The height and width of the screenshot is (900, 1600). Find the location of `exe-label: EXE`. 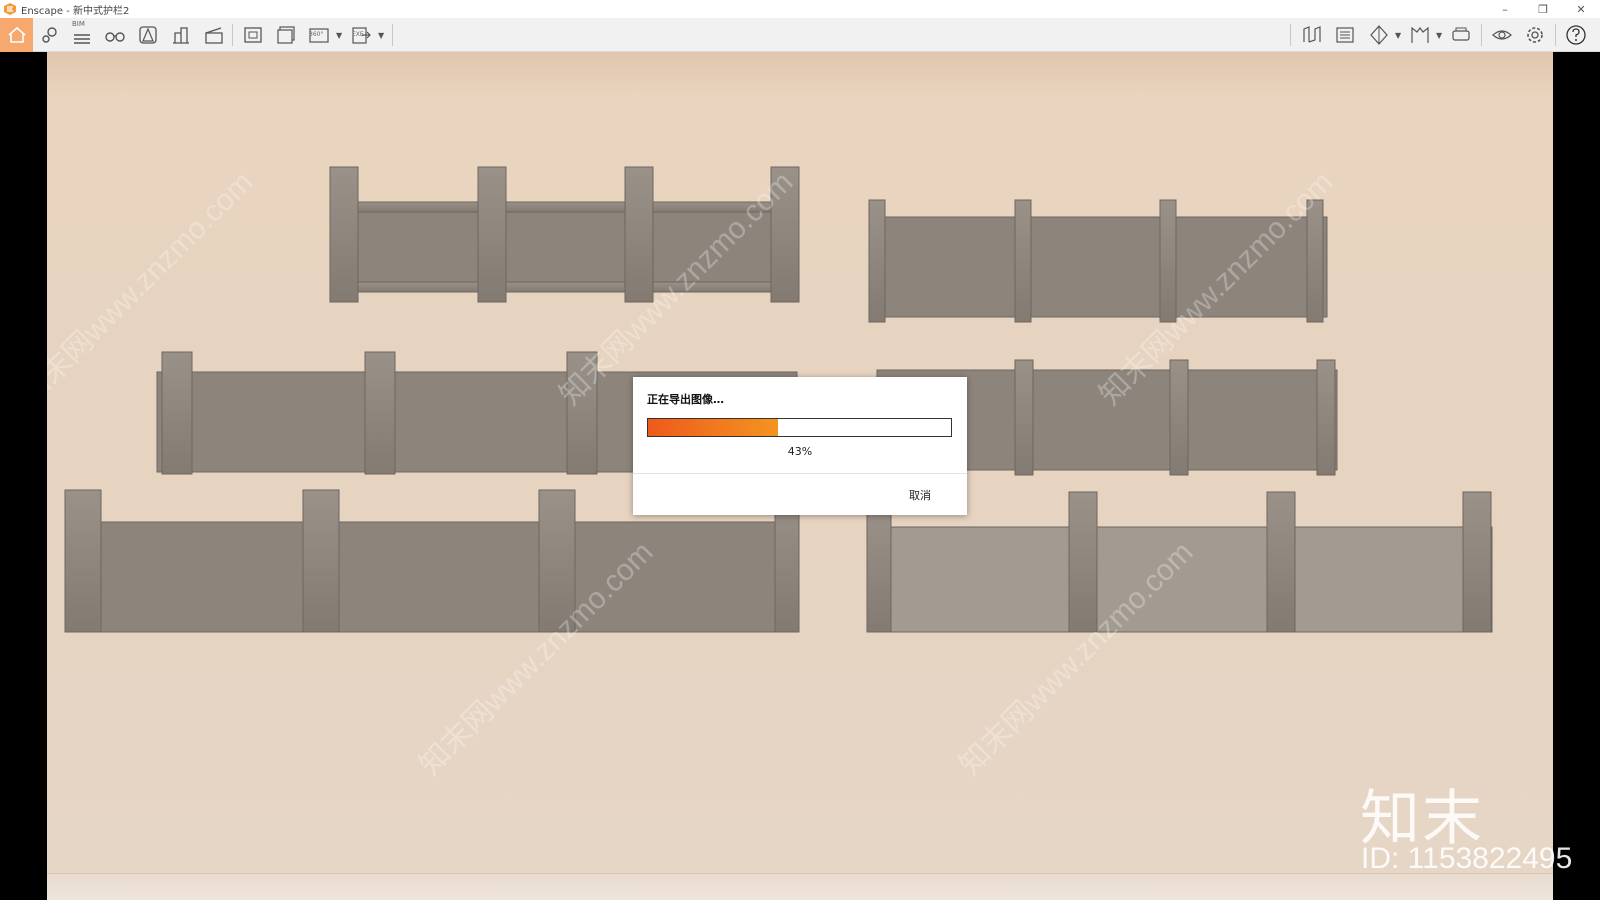

exe-label: EXE is located at coordinates (358, 34).